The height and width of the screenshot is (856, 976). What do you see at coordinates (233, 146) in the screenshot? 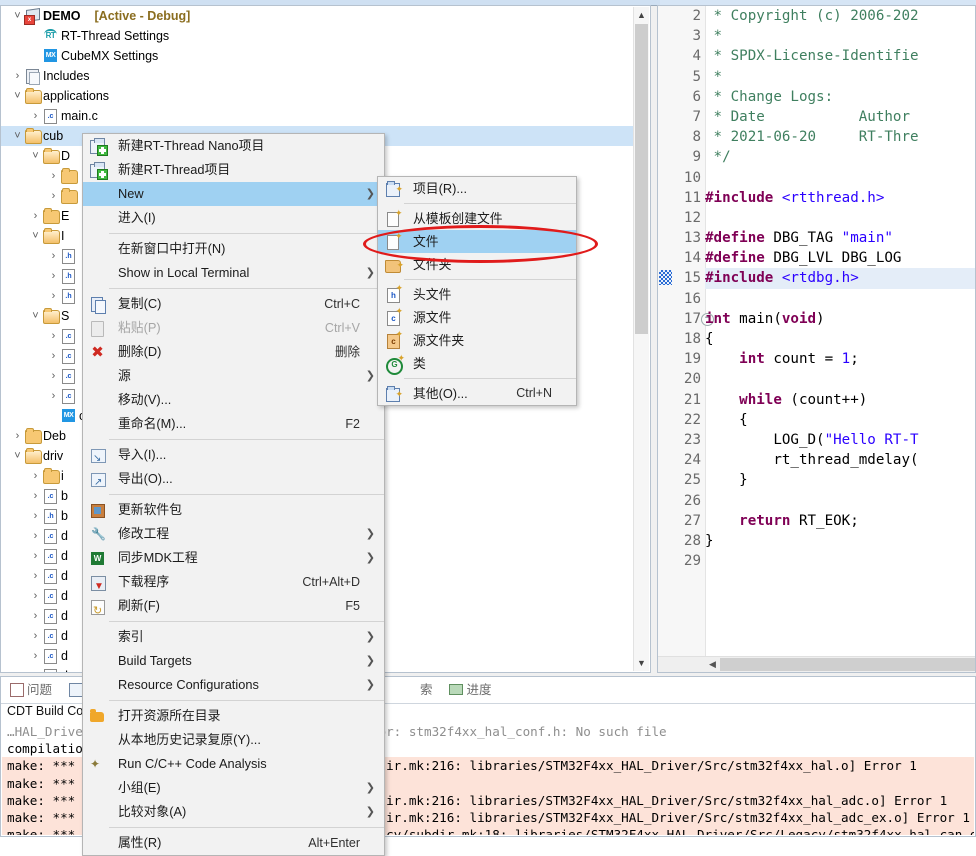
I see `context-menu-item: 新建RT-Thread Nano项目` at bounding box center [233, 146].